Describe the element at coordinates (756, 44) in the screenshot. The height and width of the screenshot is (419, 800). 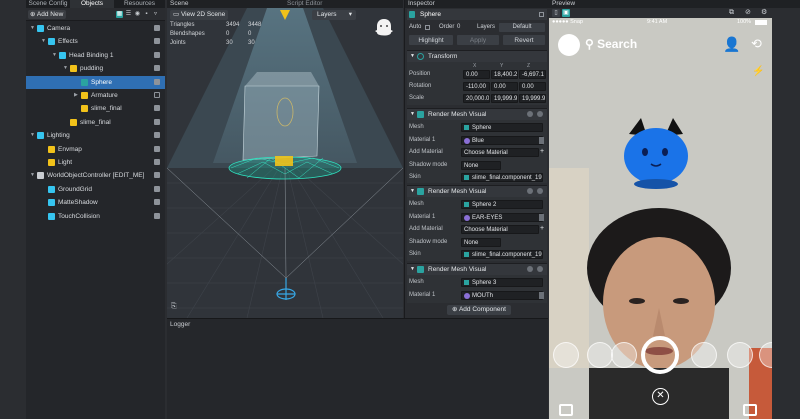
I see `flip-camera-icon: ⟲` at that location.